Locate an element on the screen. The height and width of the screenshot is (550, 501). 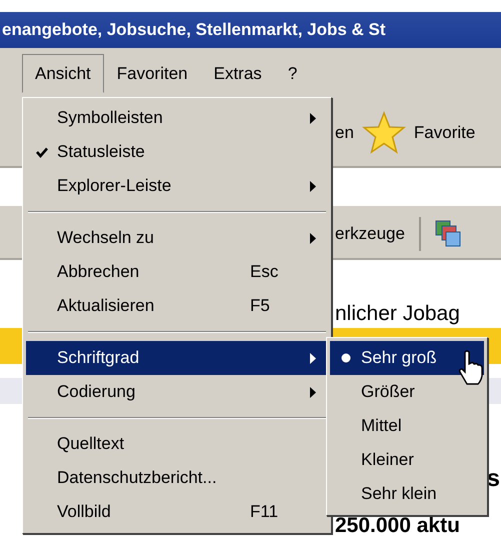
toolbar-button-label: en is located at coordinates (344, 133).